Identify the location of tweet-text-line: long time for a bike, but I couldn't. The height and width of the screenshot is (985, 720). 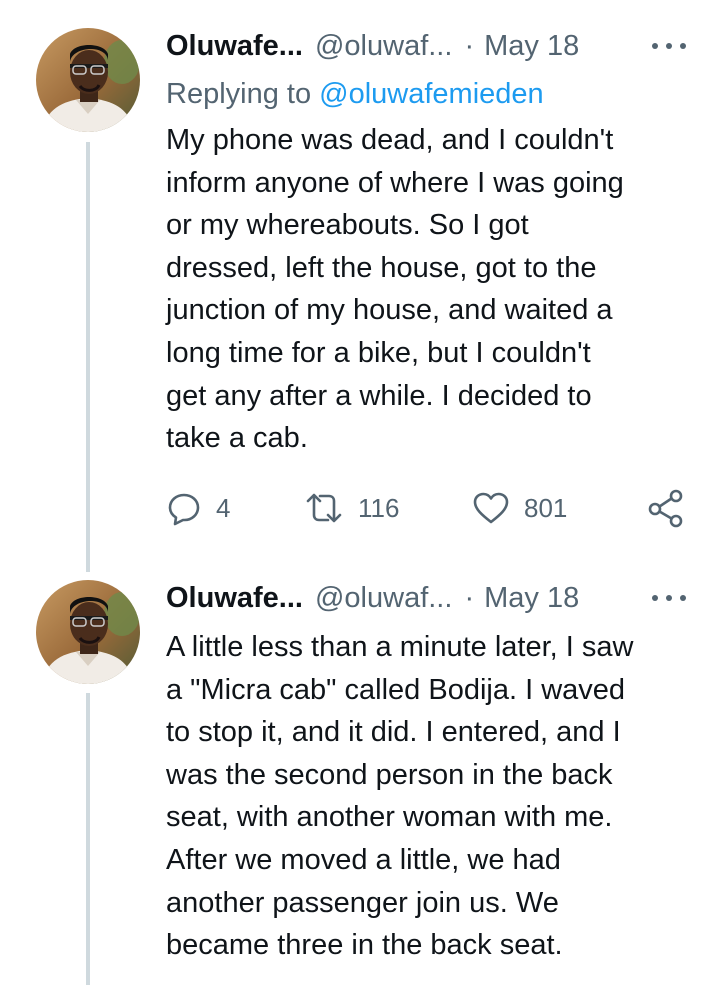
(378, 352).